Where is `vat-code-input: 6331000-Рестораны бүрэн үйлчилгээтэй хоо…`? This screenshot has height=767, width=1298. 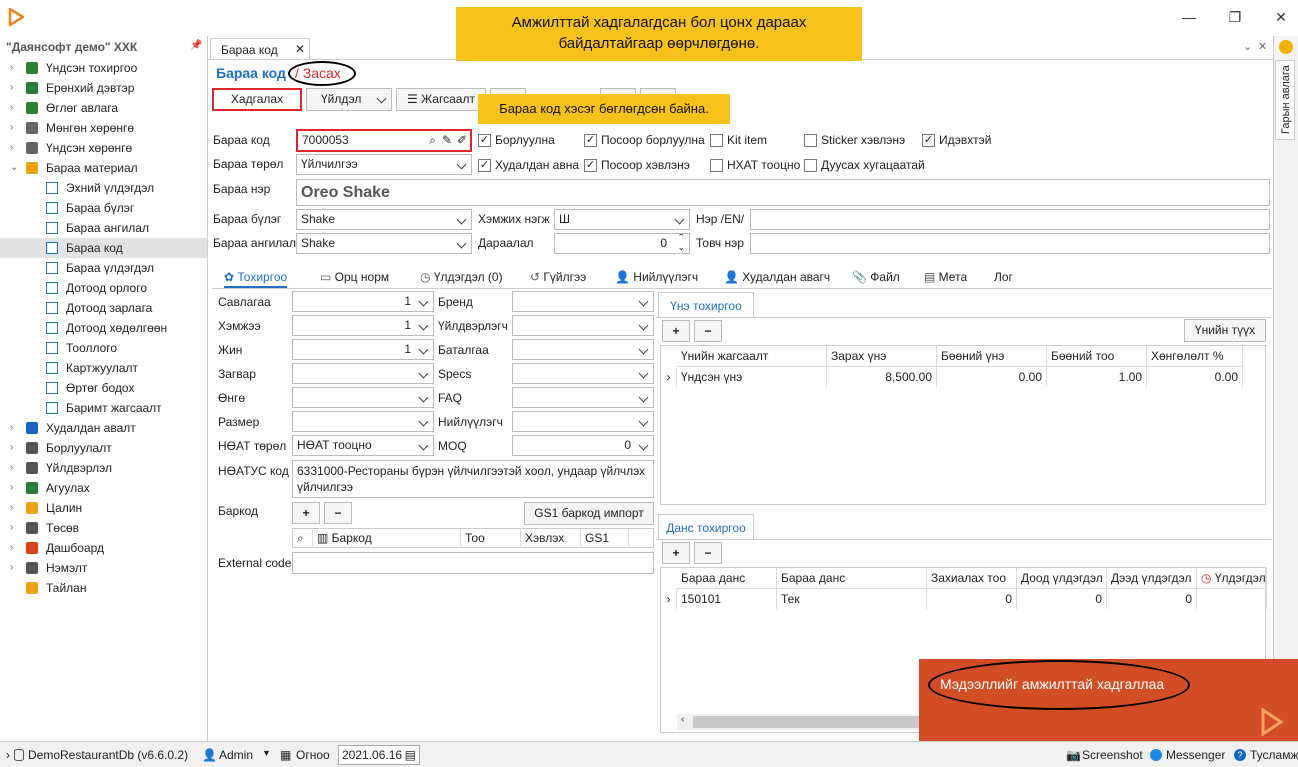 vat-code-input: 6331000-Рестораны бүрэн үйлчилгээтэй хоо… is located at coordinates (473, 479).